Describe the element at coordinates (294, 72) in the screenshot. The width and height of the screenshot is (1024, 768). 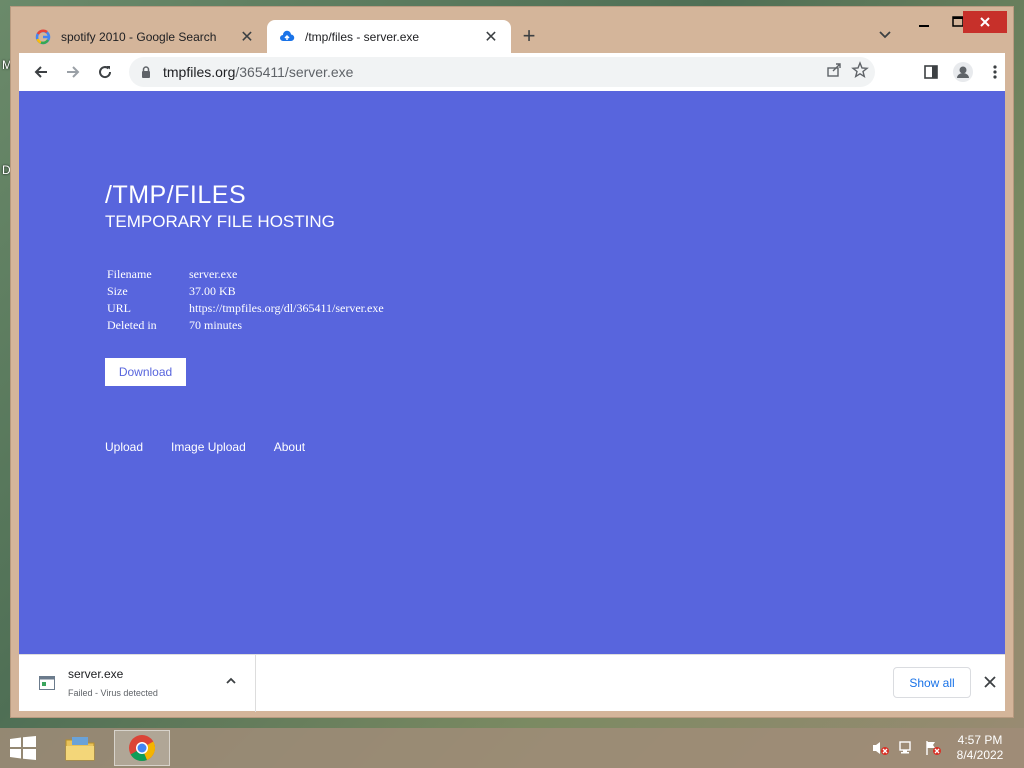
I see `url-path: /365411/server.exe` at that location.